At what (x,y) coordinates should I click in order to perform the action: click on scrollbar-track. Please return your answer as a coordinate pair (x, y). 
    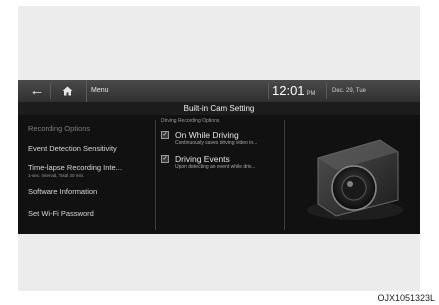
    Looking at the image, I should click on (284, 175).